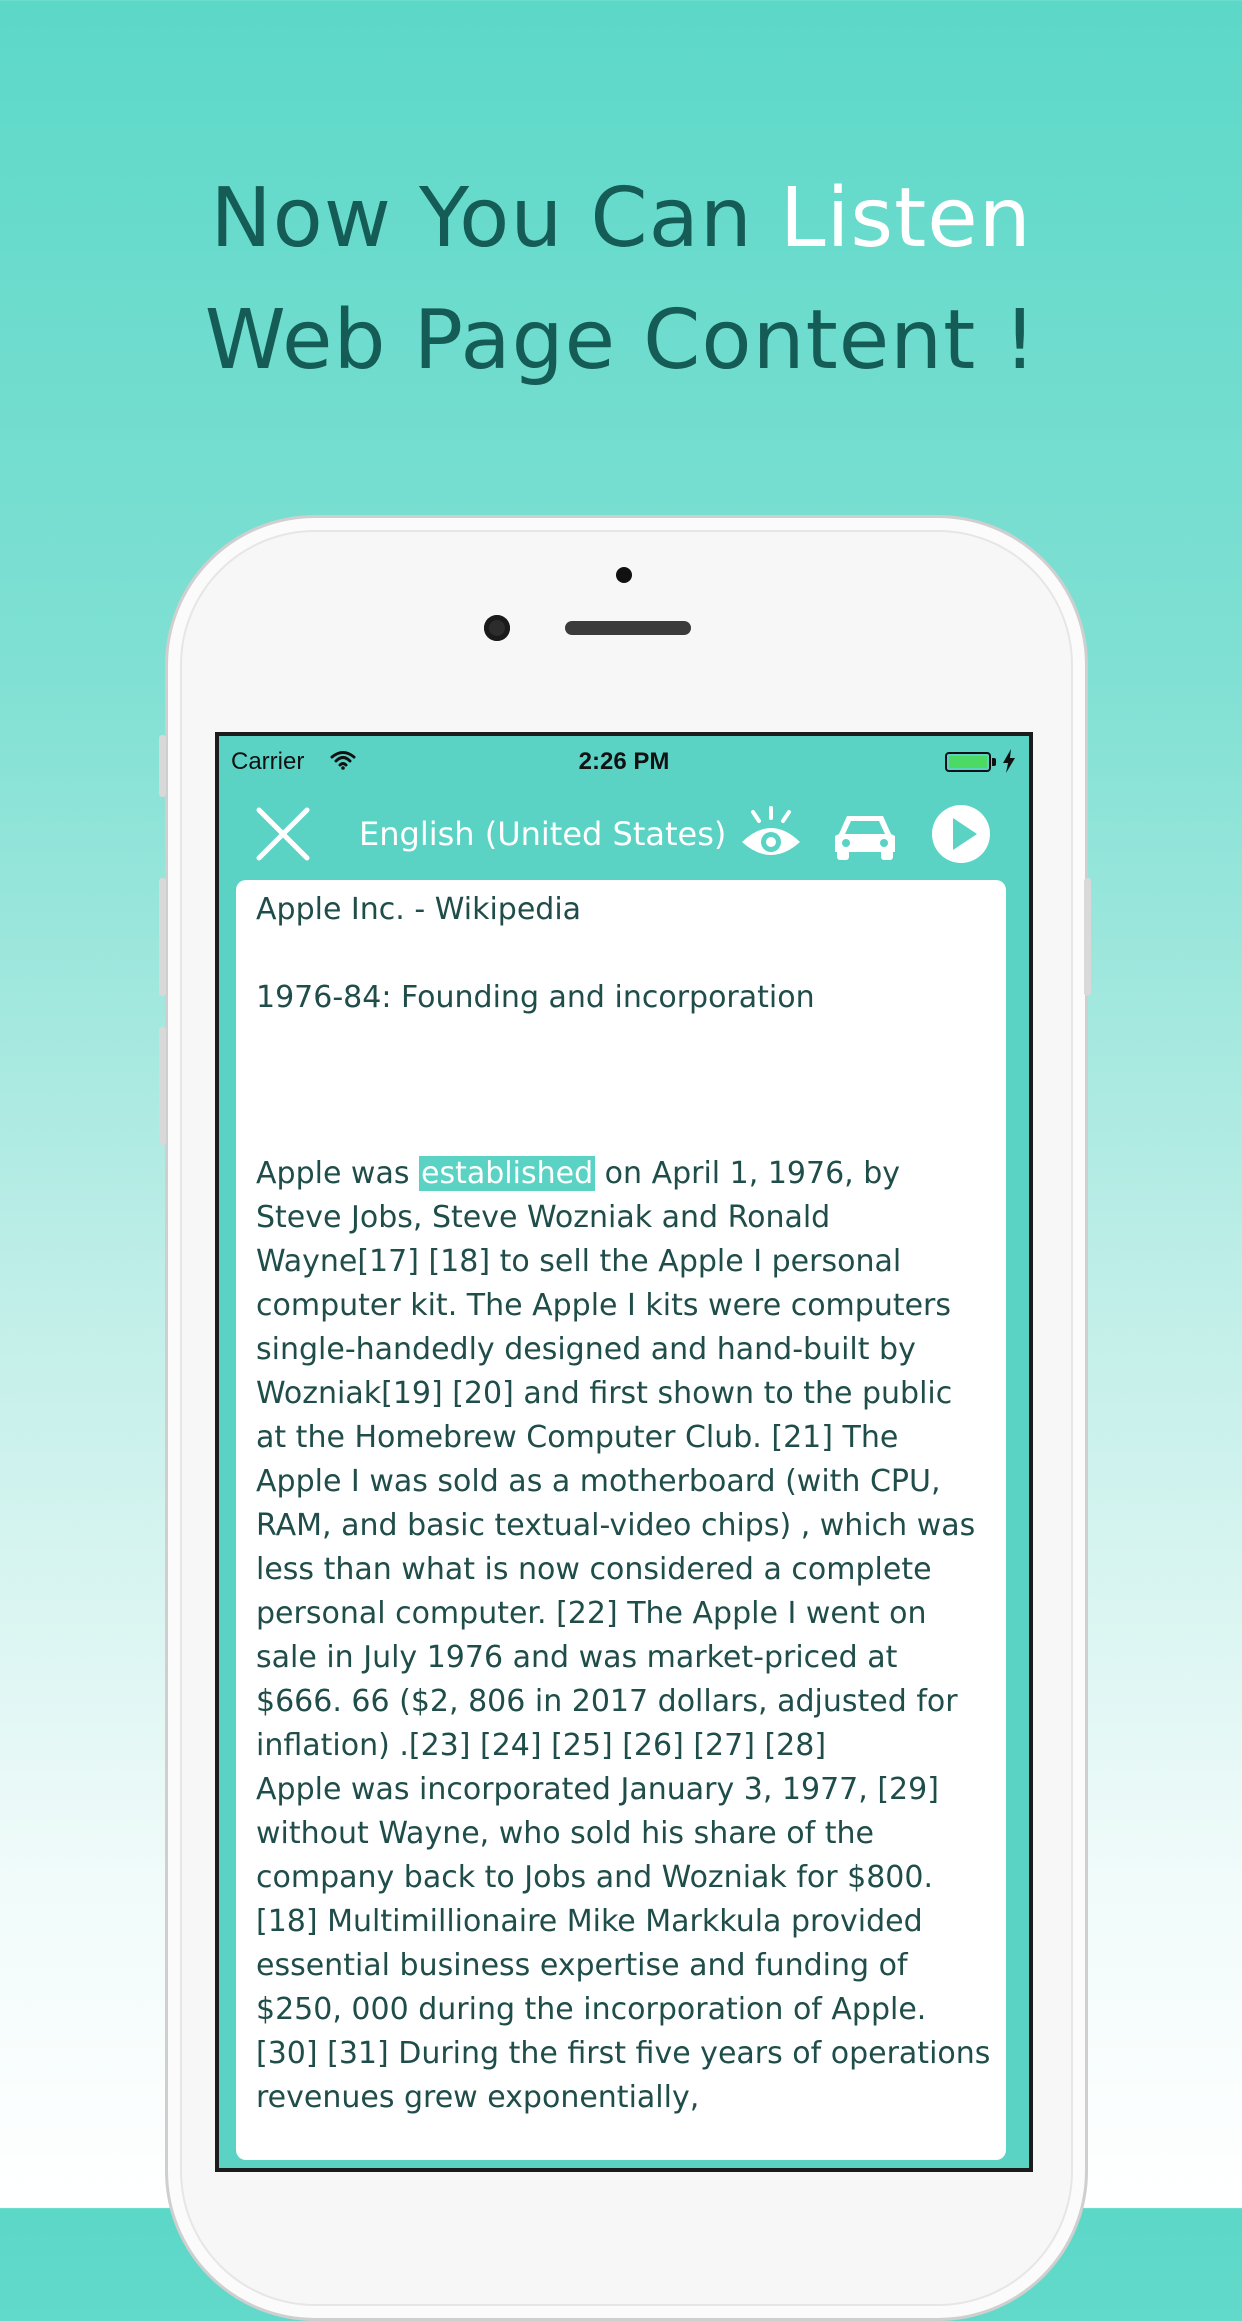 Image resolution: width=1242 pixels, height=2321 pixels. Describe the element at coordinates (283, 834) in the screenshot. I see `close-icon` at that location.